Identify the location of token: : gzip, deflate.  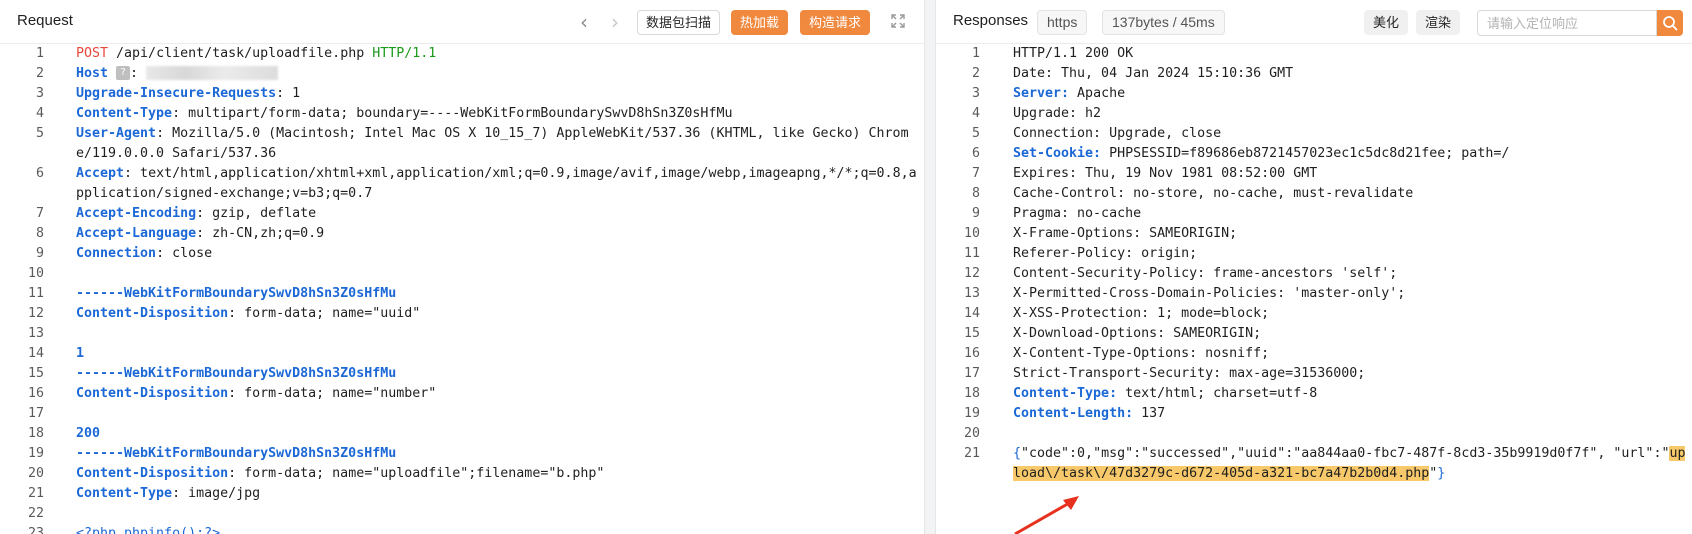
(256, 213).